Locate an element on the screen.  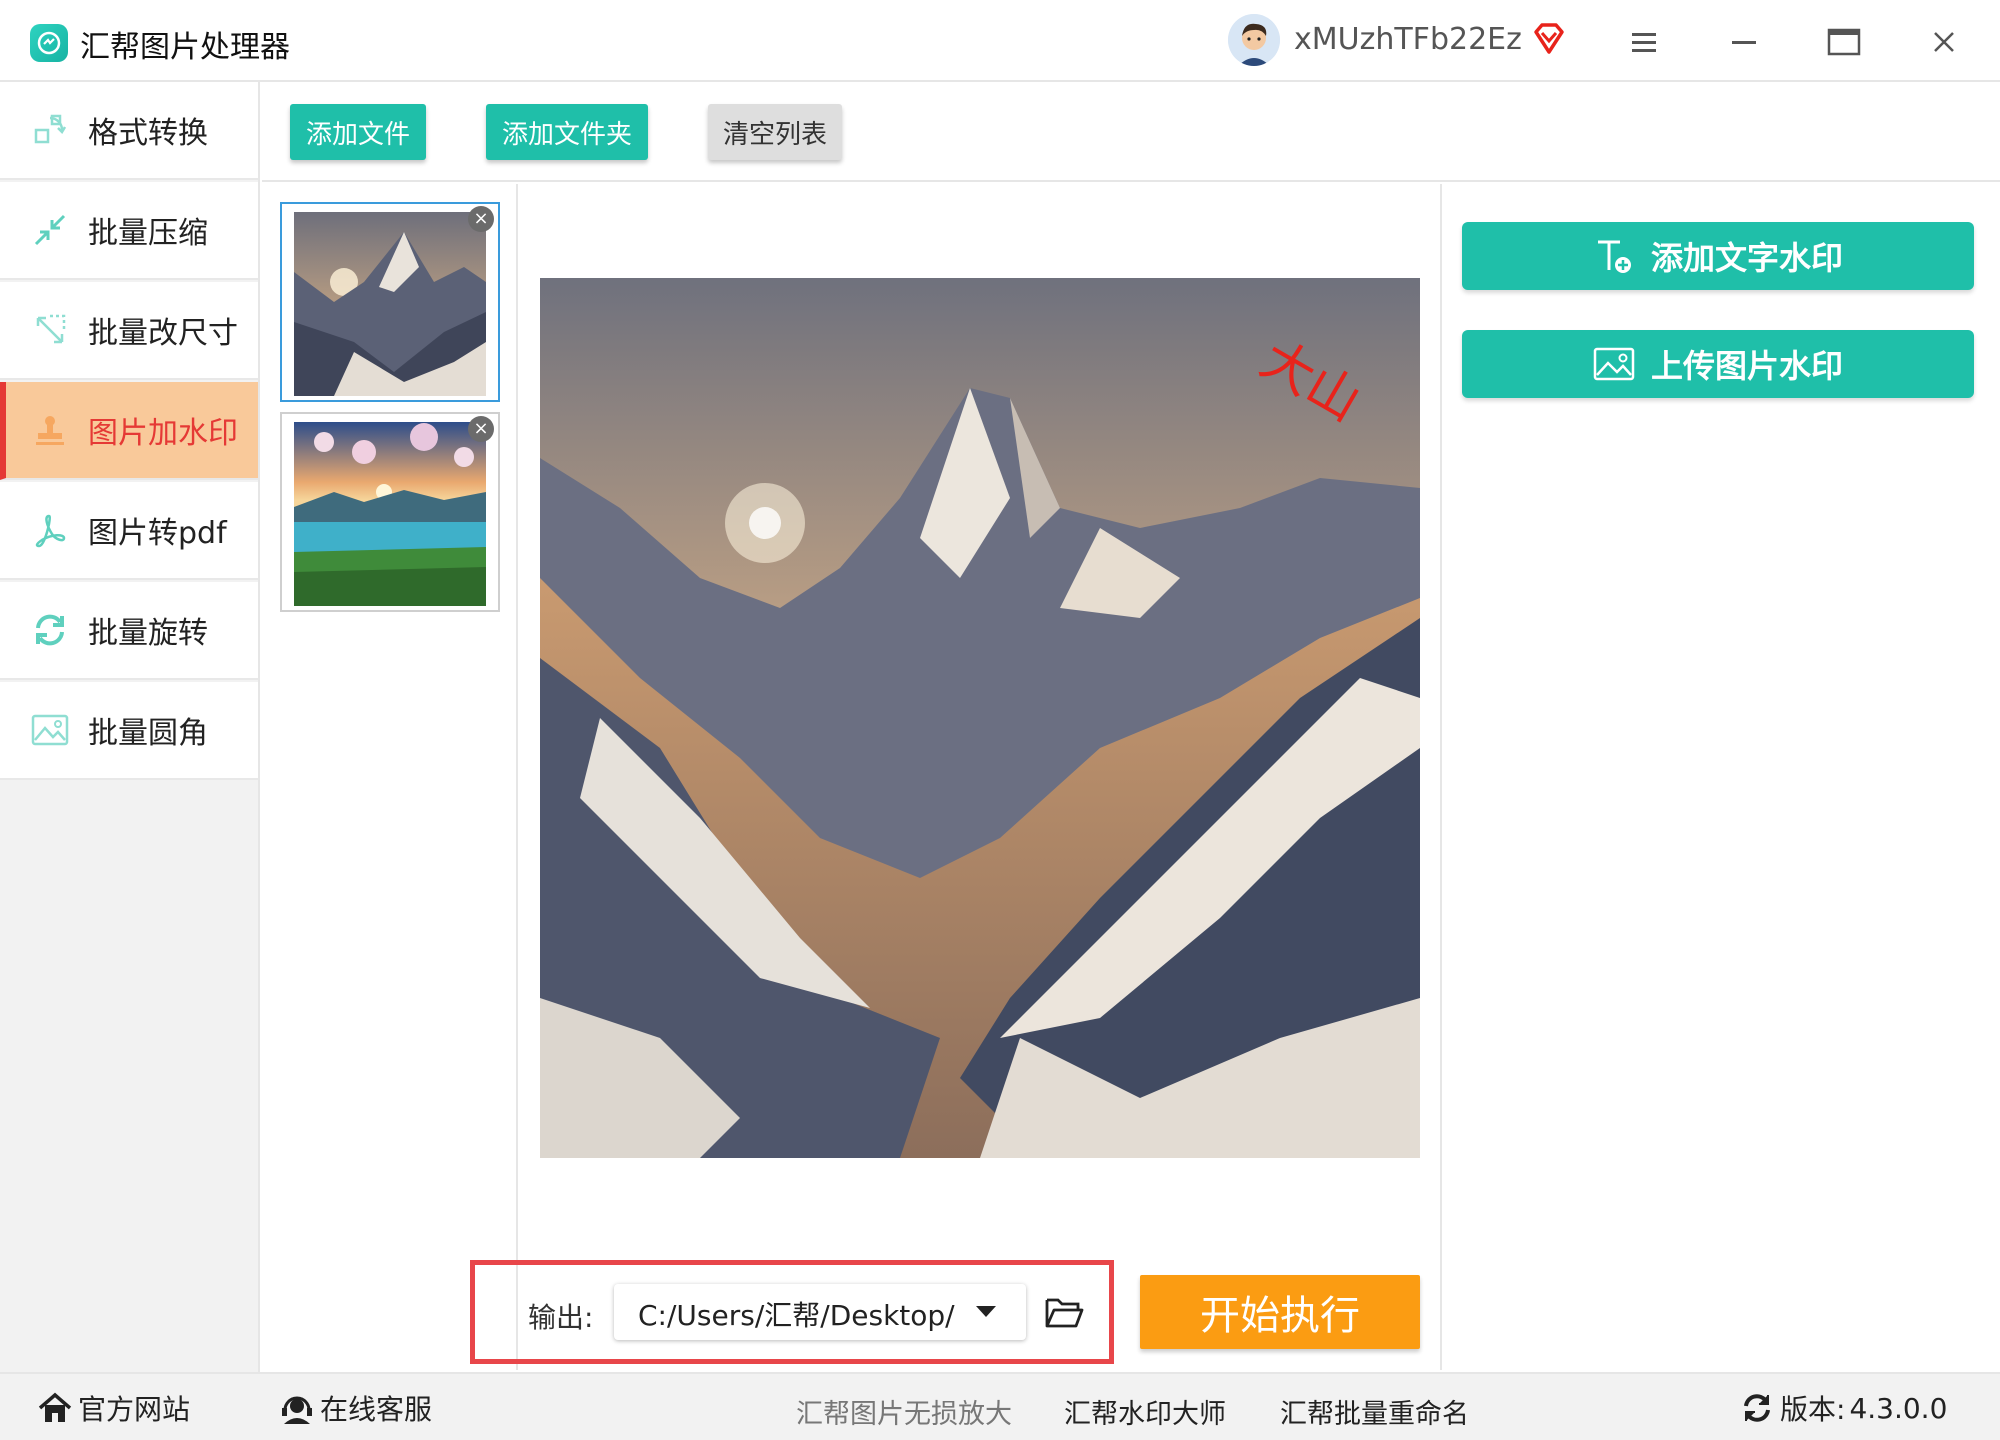
lake-thumbnail-image is located at coordinates (390, 514).